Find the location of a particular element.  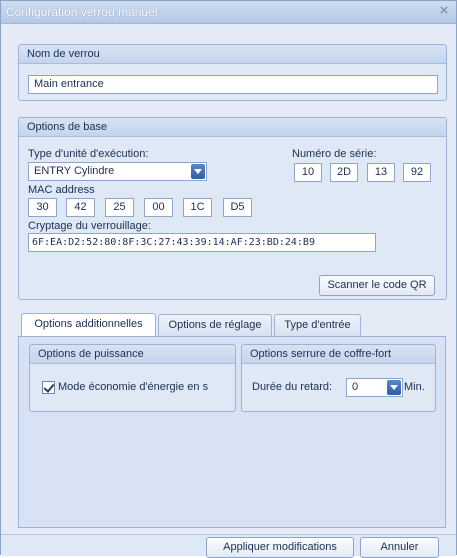

safe-options-header-label: Options serrure de coffre-fort is located at coordinates (321, 354).